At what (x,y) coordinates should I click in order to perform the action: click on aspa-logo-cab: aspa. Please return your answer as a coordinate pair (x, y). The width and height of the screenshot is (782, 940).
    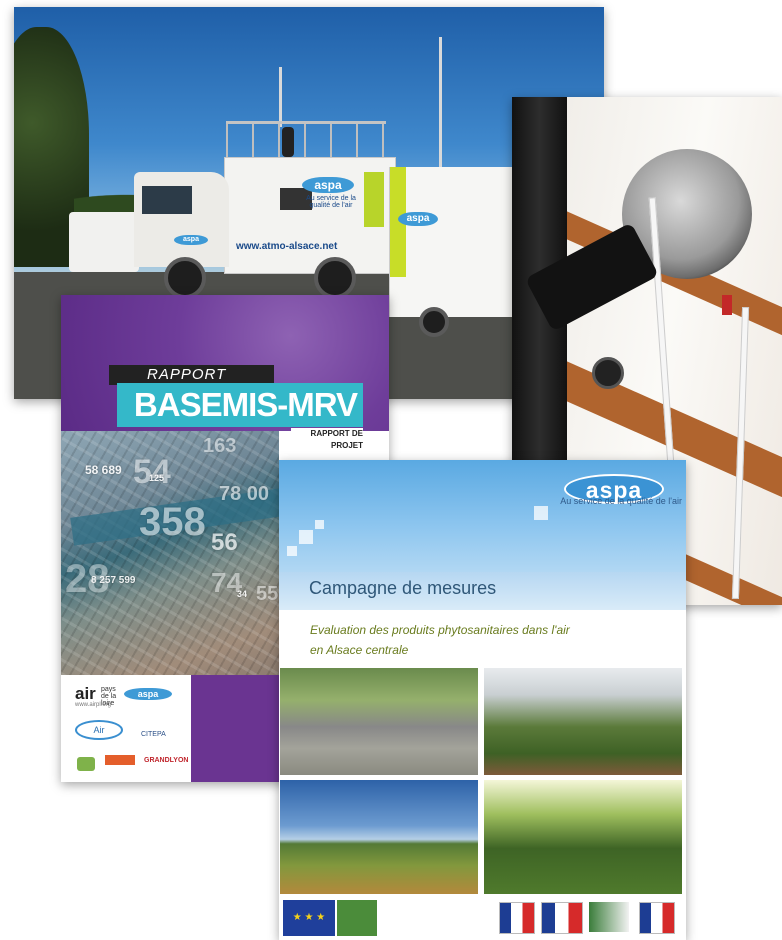
    Looking at the image, I should click on (191, 240).